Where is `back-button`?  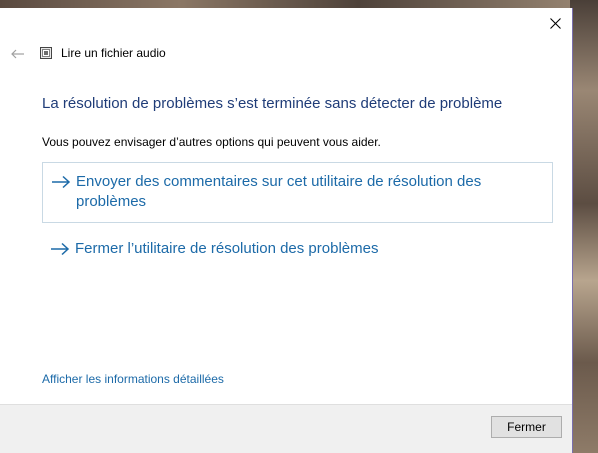 back-button is located at coordinates (18, 54).